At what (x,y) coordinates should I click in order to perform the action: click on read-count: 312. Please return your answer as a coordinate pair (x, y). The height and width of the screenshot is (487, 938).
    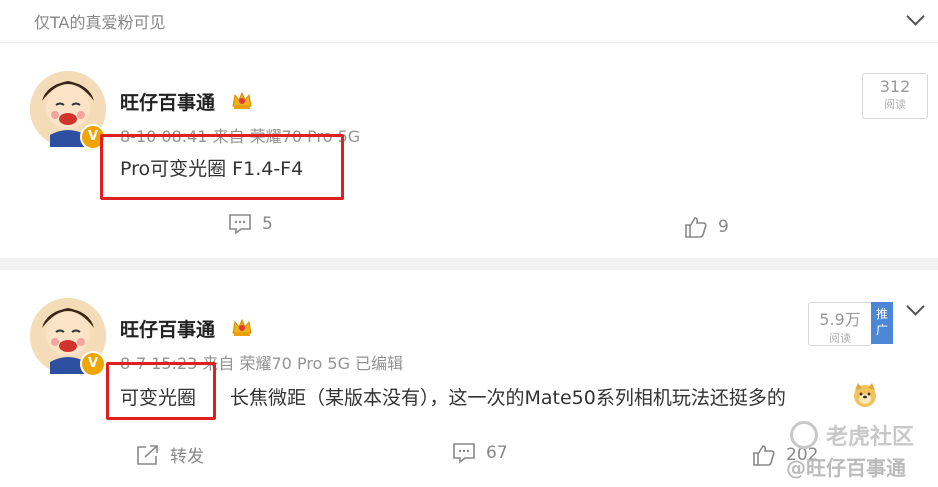
    Looking at the image, I should click on (895, 86).